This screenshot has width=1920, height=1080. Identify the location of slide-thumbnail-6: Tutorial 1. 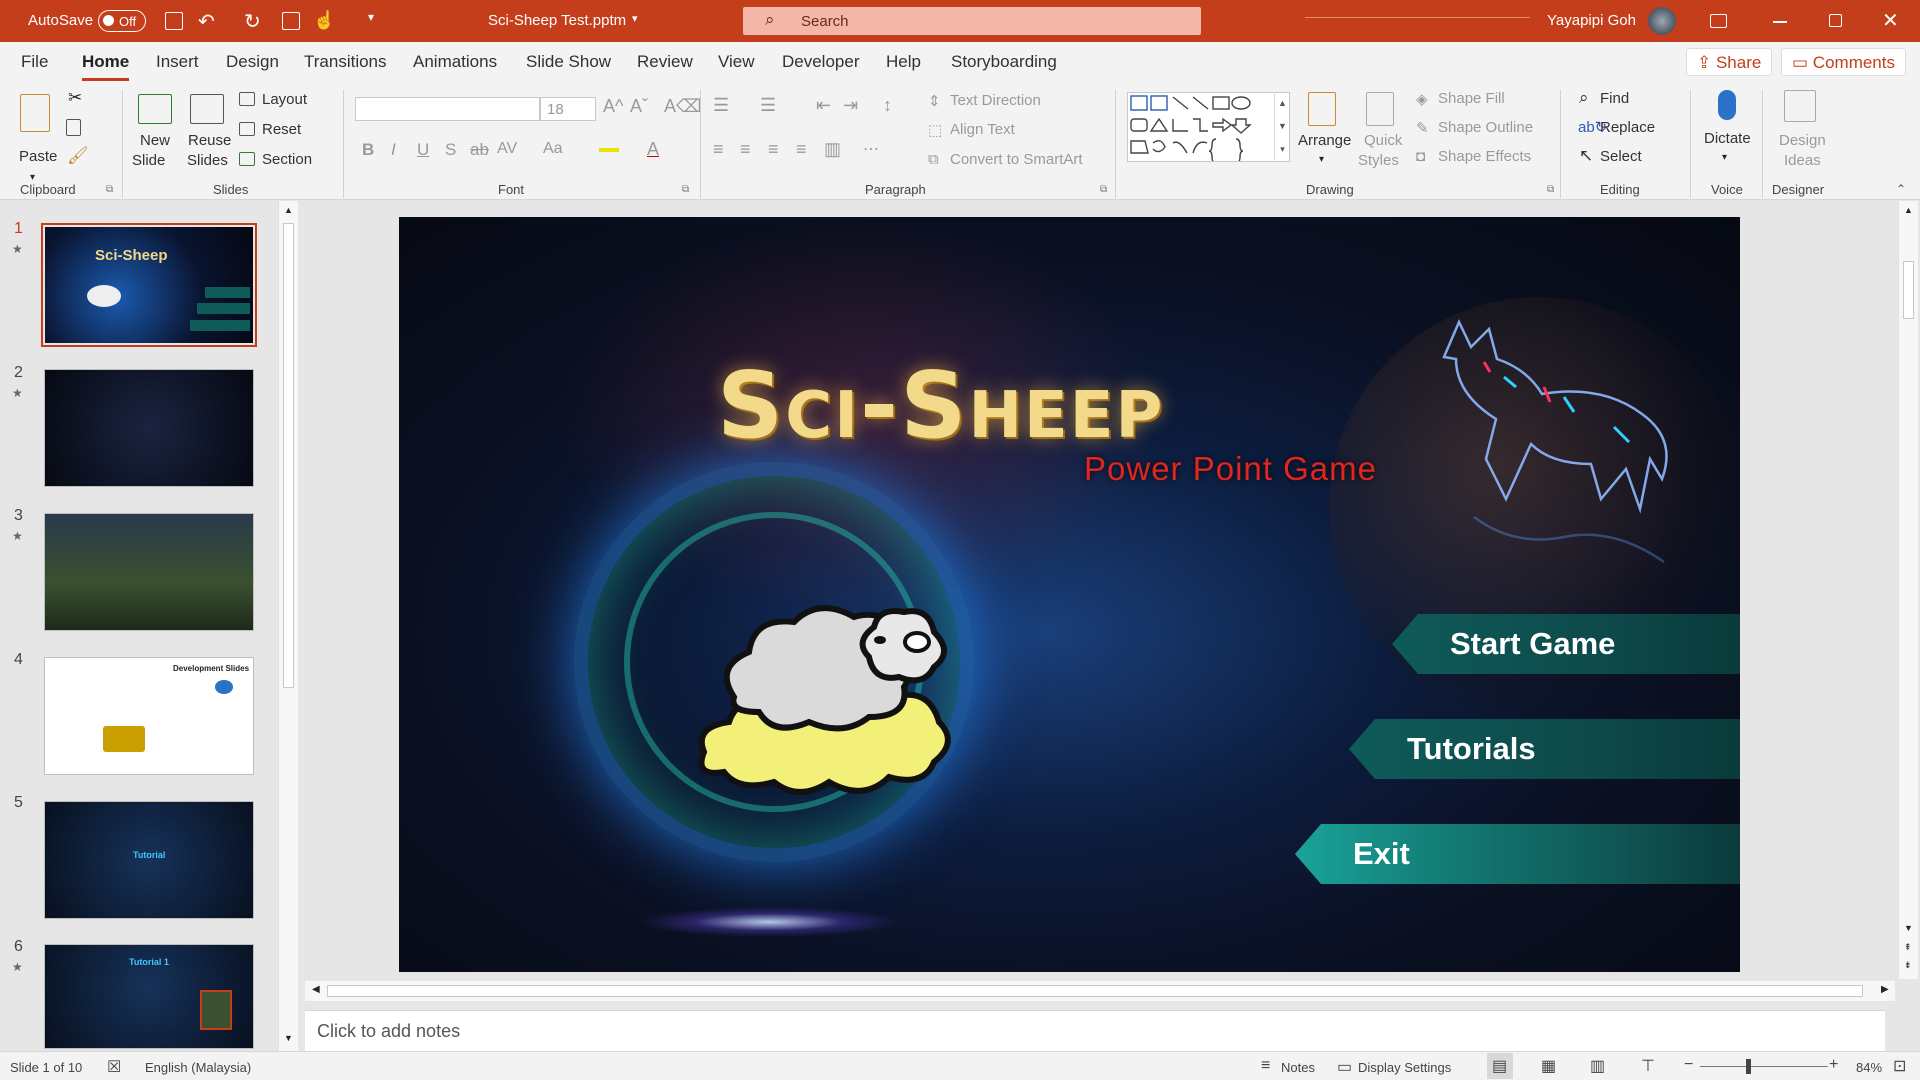
(149, 996).